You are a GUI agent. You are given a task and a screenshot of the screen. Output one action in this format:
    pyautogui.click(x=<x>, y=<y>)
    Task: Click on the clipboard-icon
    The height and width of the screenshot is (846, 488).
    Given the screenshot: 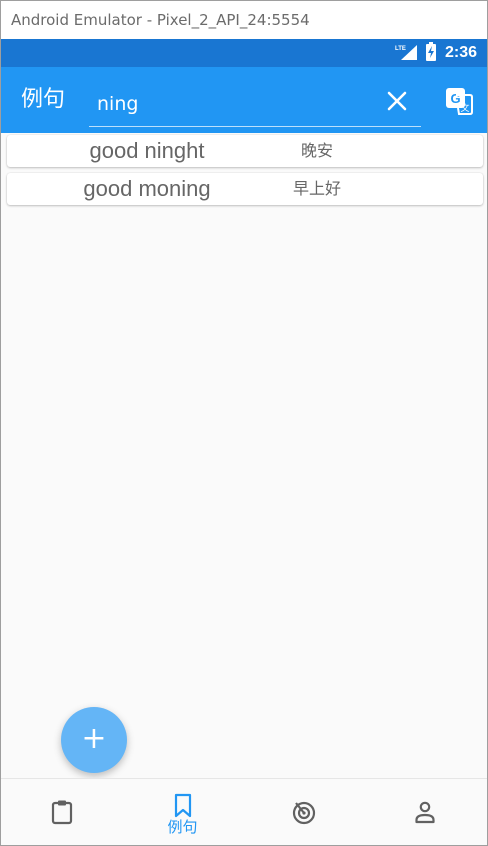 What is the action you would take?
    pyautogui.click(x=62, y=812)
    